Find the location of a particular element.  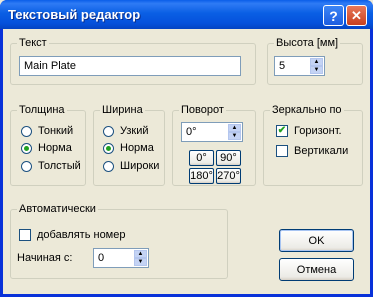

rotation-group-legend: Поворот is located at coordinates (202, 110).